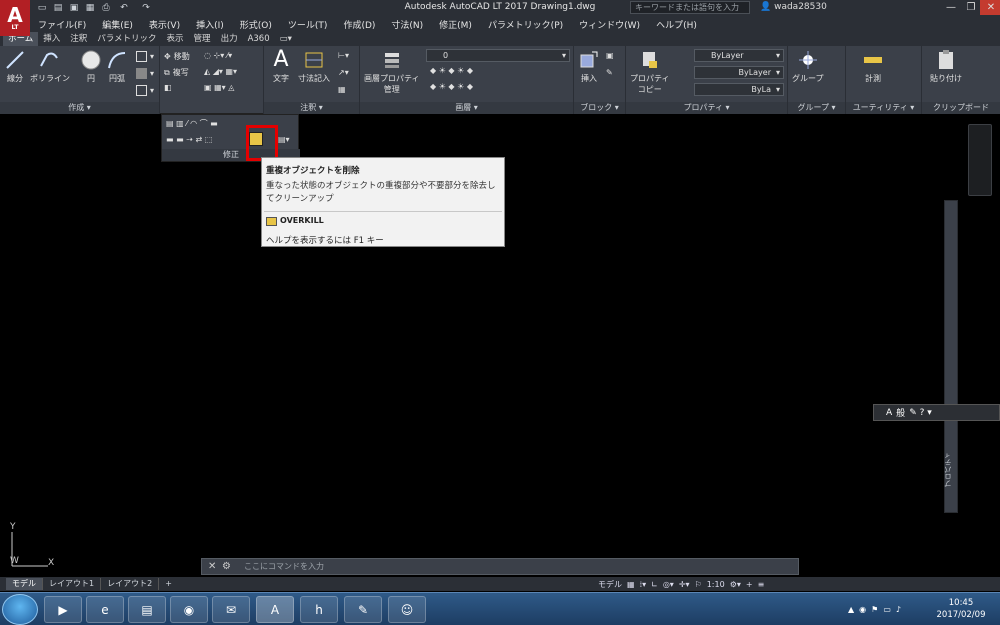  What do you see at coordinates (407, 24) in the screenshot?
I see `menu-dimension: 寸法(N)` at bounding box center [407, 24].